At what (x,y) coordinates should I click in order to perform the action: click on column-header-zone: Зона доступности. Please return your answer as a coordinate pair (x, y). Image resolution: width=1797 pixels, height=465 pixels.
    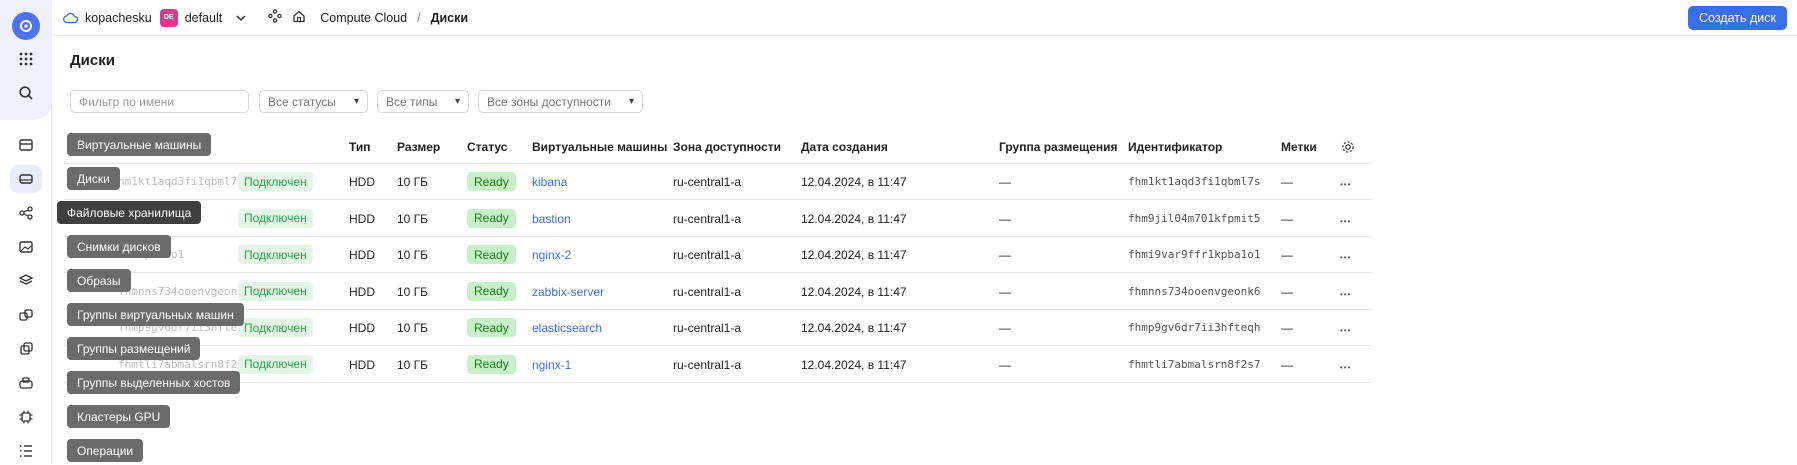
    Looking at the image, I should click on (727, 147).